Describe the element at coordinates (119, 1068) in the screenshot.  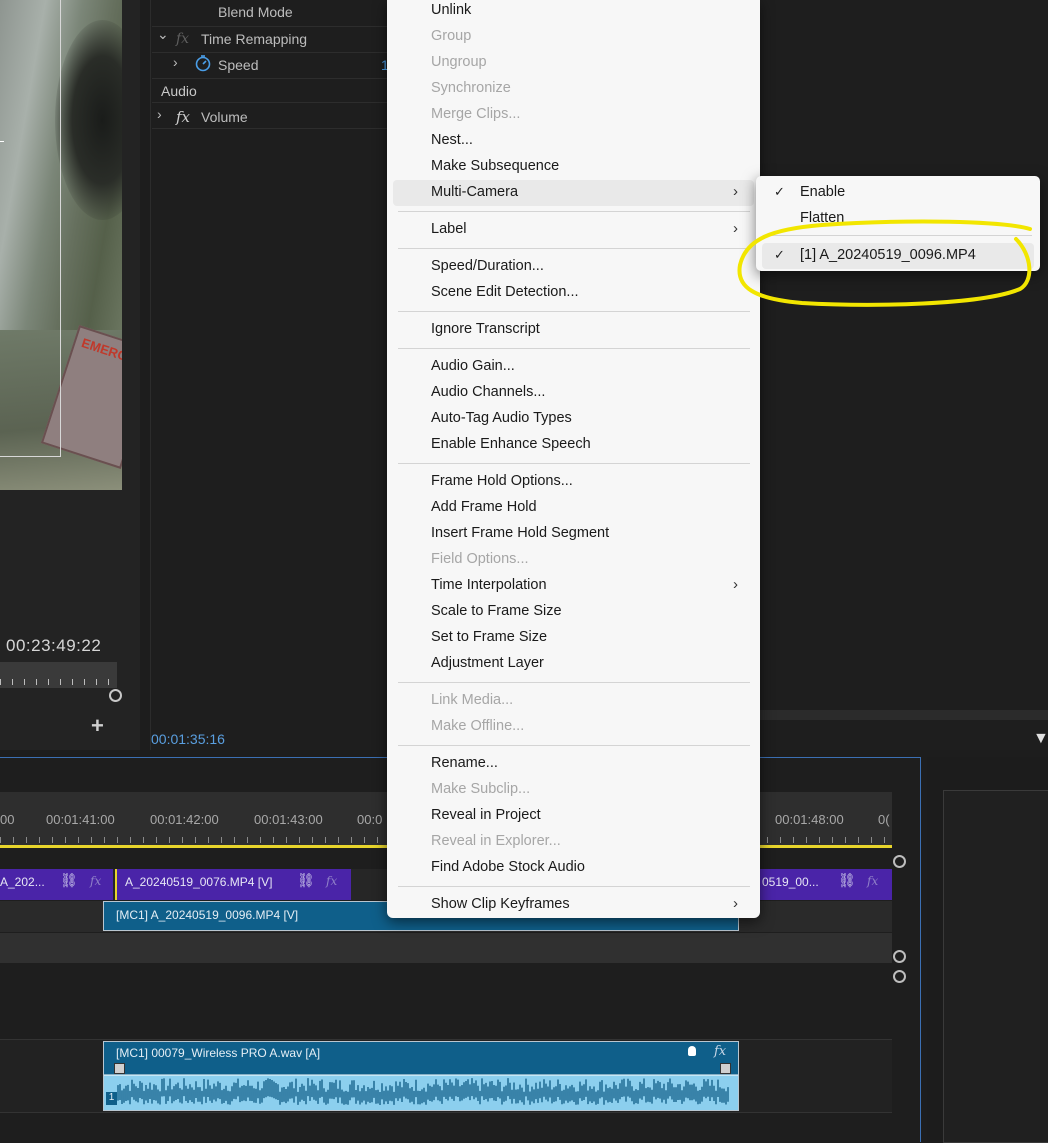
I see `keyframe-handle-left` at that location.